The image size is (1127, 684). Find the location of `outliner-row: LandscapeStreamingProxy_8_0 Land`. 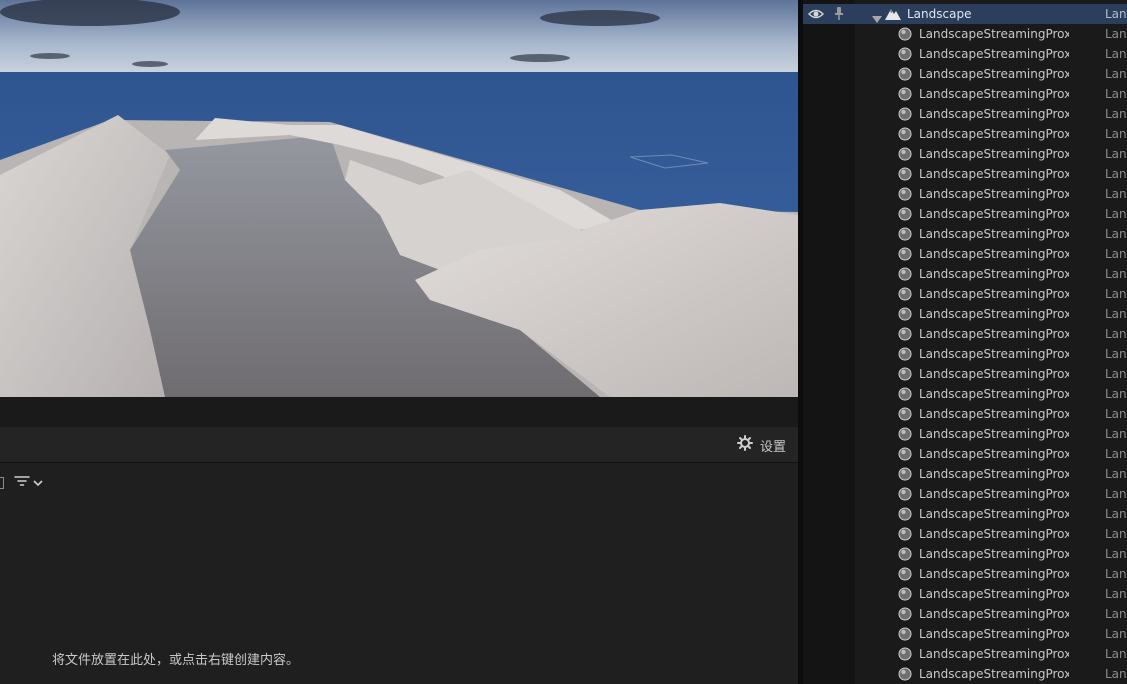

outliner-row: LandscapeStreamingProxy_8_0 Land is located at coordinates (965, 674).